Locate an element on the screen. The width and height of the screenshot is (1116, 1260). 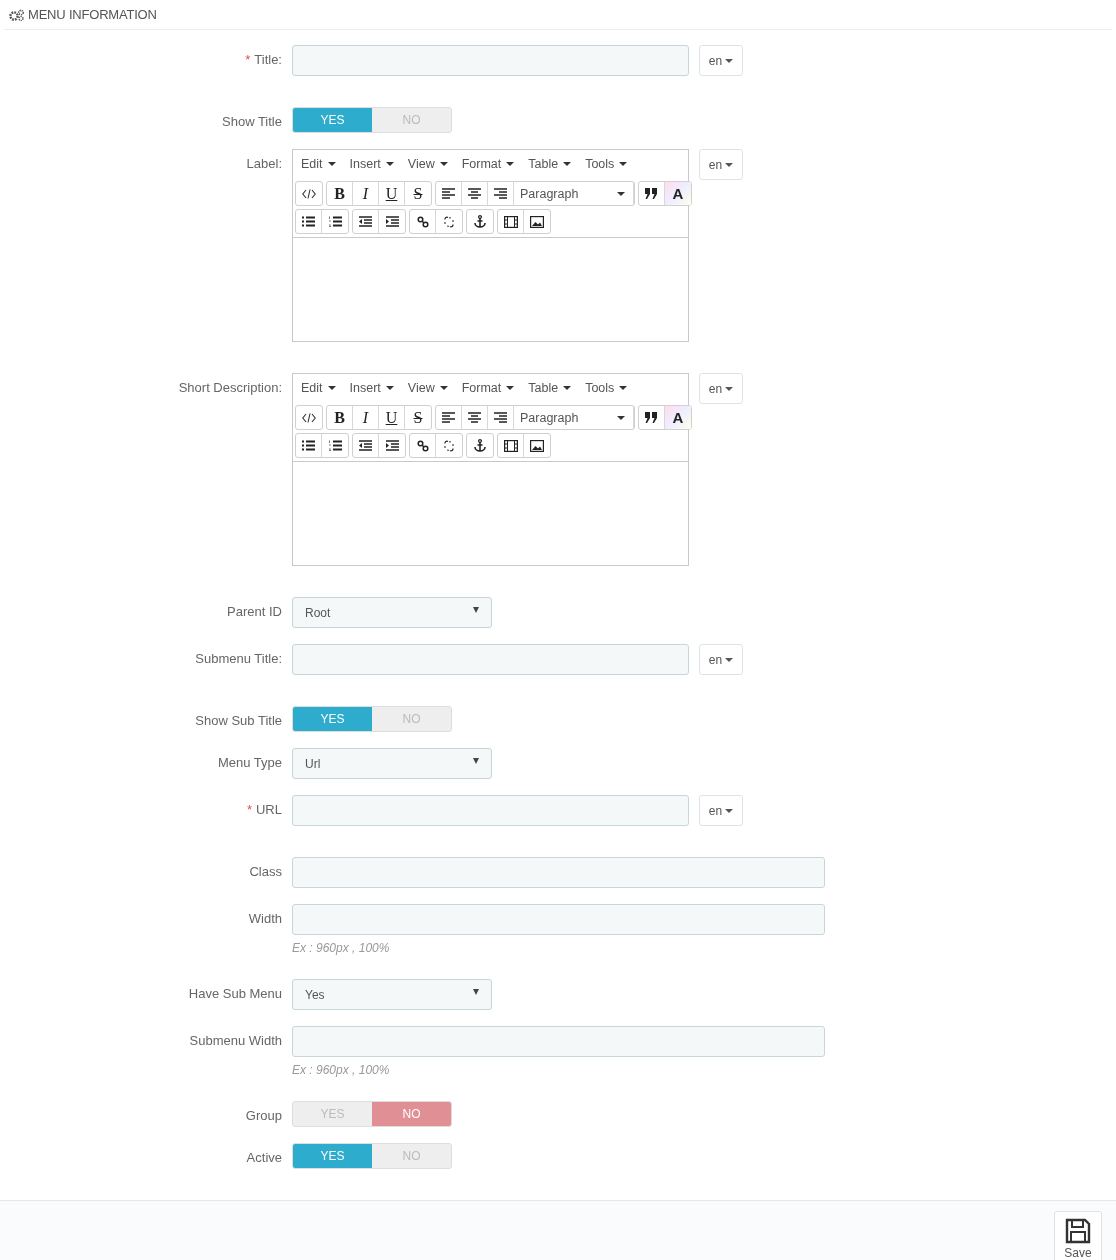
field-label: Submenu Width is located at coordinates (235, 1041).